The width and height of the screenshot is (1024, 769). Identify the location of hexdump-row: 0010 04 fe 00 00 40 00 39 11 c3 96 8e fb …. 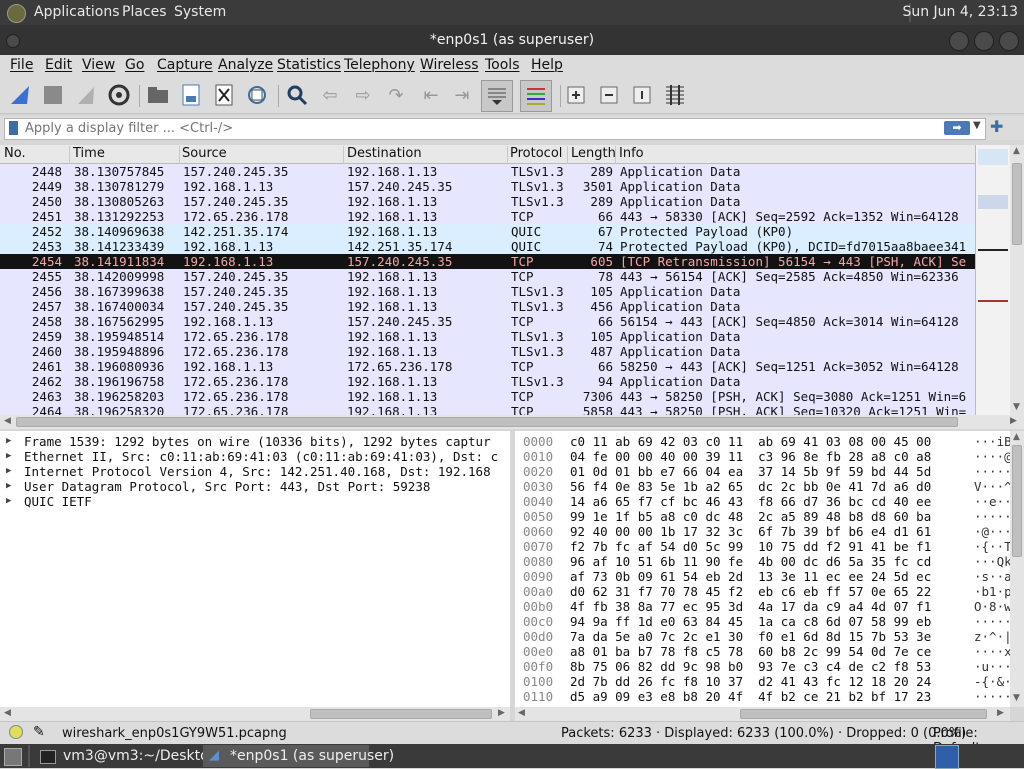
(762, 456).